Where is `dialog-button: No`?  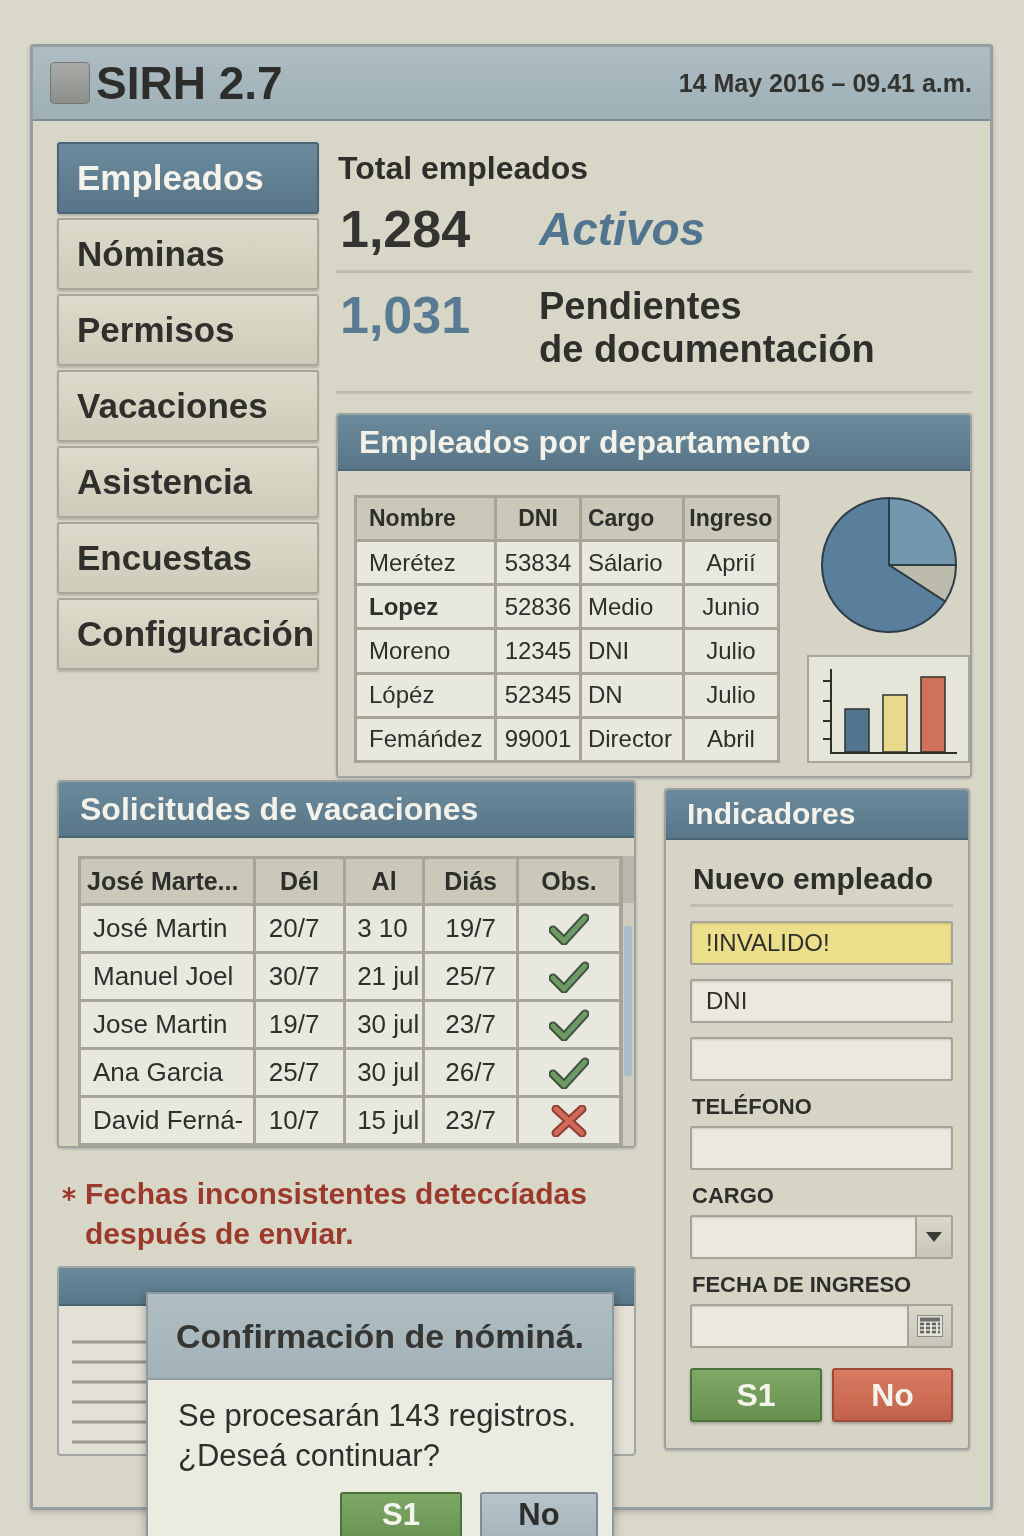
dialog-button: No is located at coordinates (539, 1514).